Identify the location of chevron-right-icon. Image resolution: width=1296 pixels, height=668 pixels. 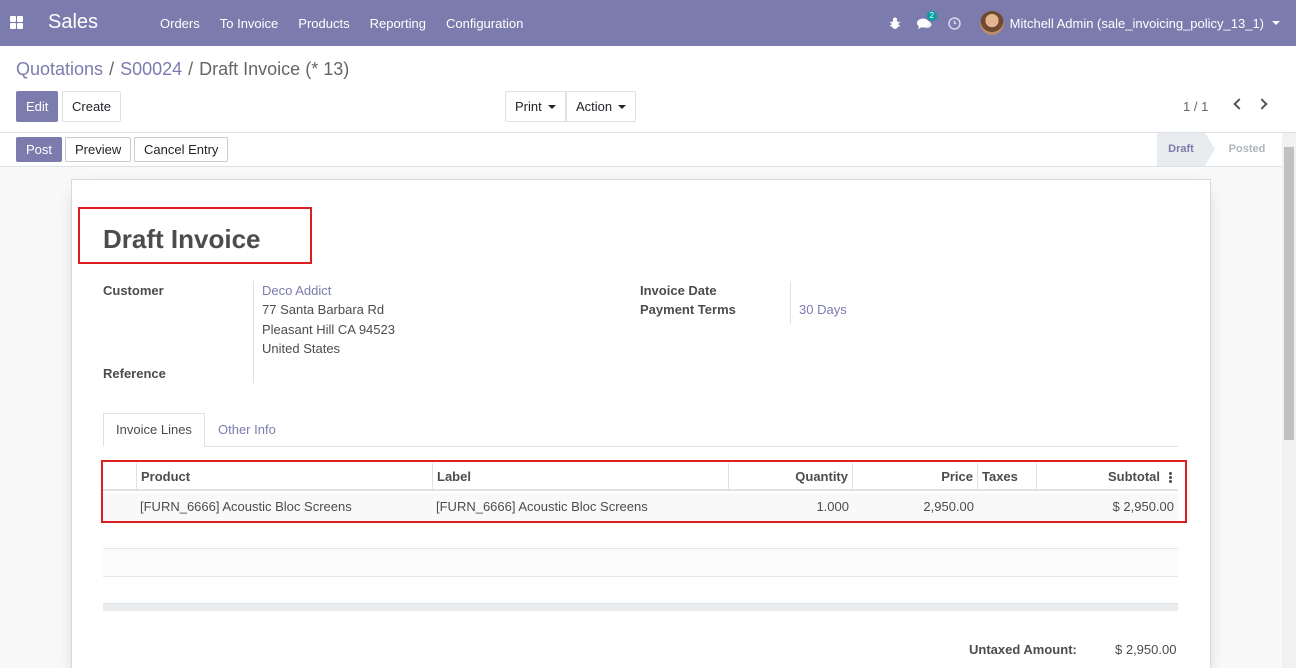
(1262, 104).